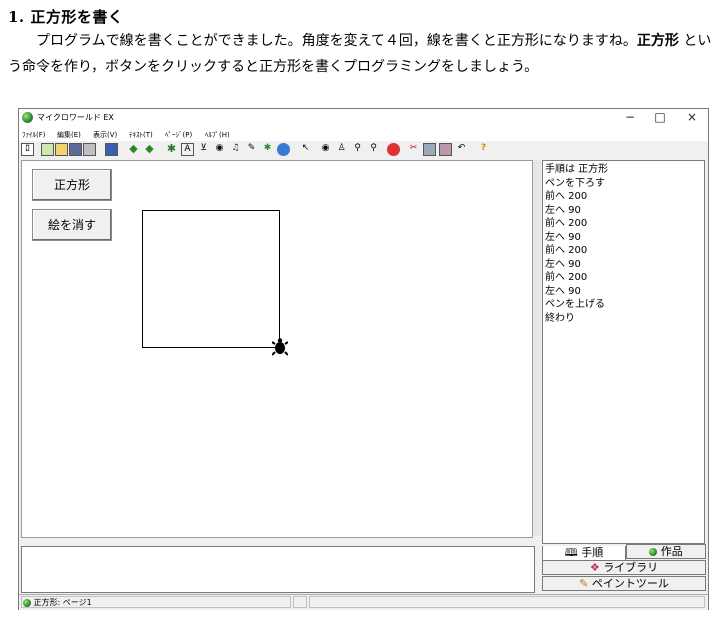 Image resolution: width=724 pixels, height=622 pixels. Describe the element at coordinates (657, 41) in the screenshot. I see `doc-paragraph-bold: 正方形` at that location.